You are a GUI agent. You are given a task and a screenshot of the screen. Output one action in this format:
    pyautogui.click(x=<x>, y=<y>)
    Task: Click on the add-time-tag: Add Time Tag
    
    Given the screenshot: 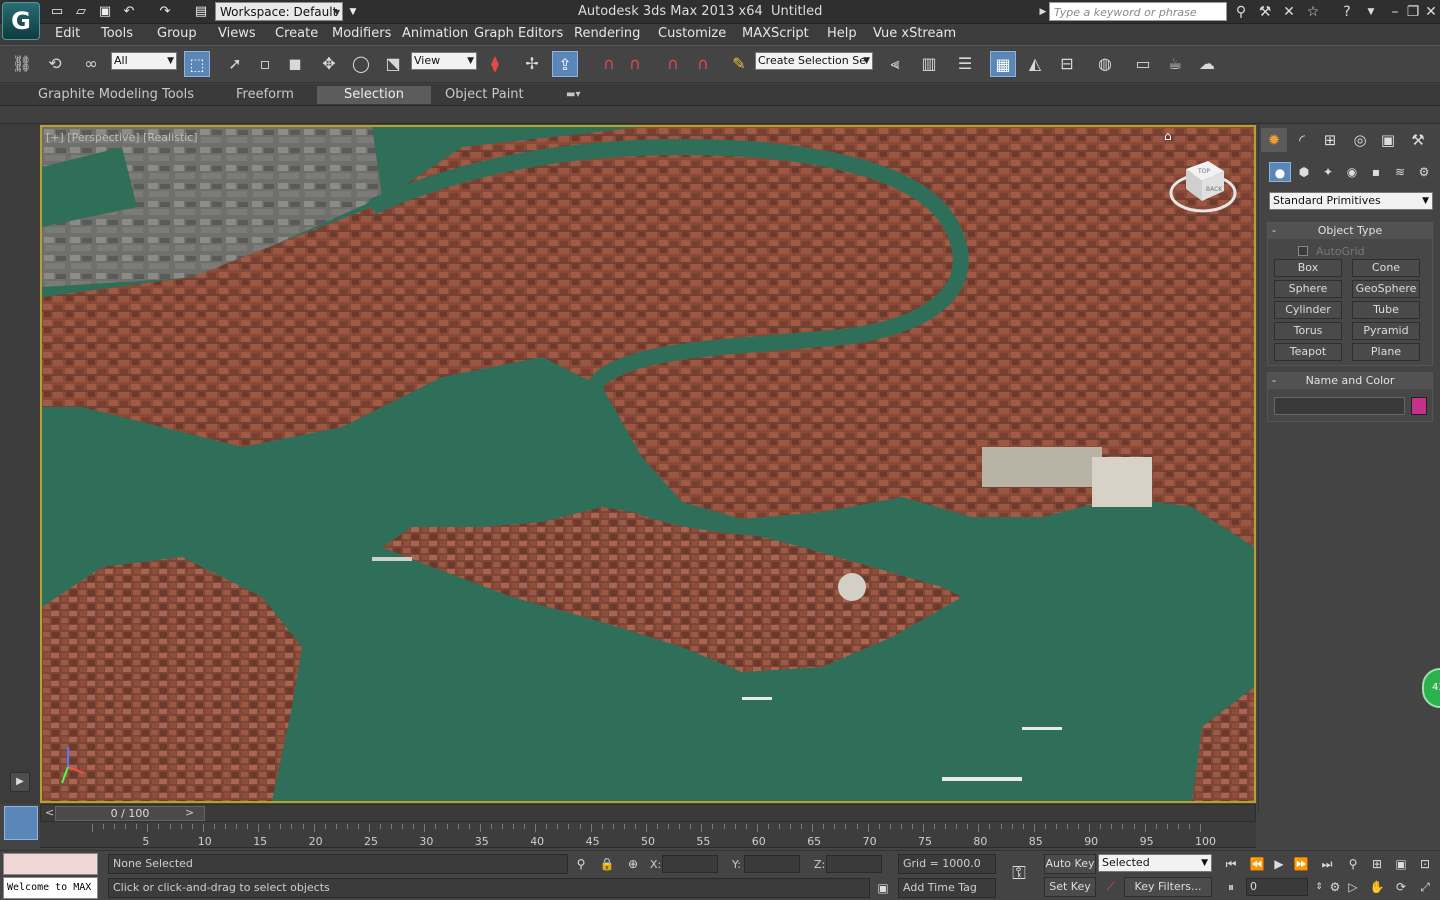 What is the action you would take?
    pyautogui.click(x=947, y=888)
    